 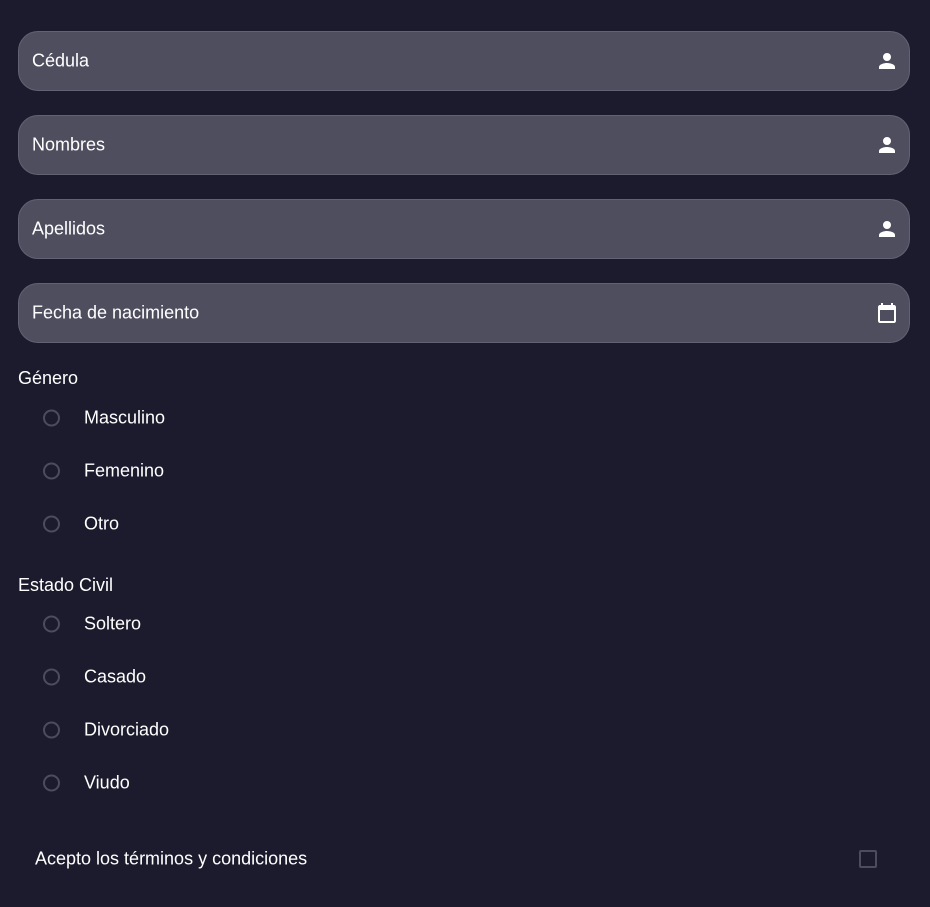 What do you see at coordinates (48, 378) in the screenshot?
I see `genero-title: Género` at bounding box center [48, 378].